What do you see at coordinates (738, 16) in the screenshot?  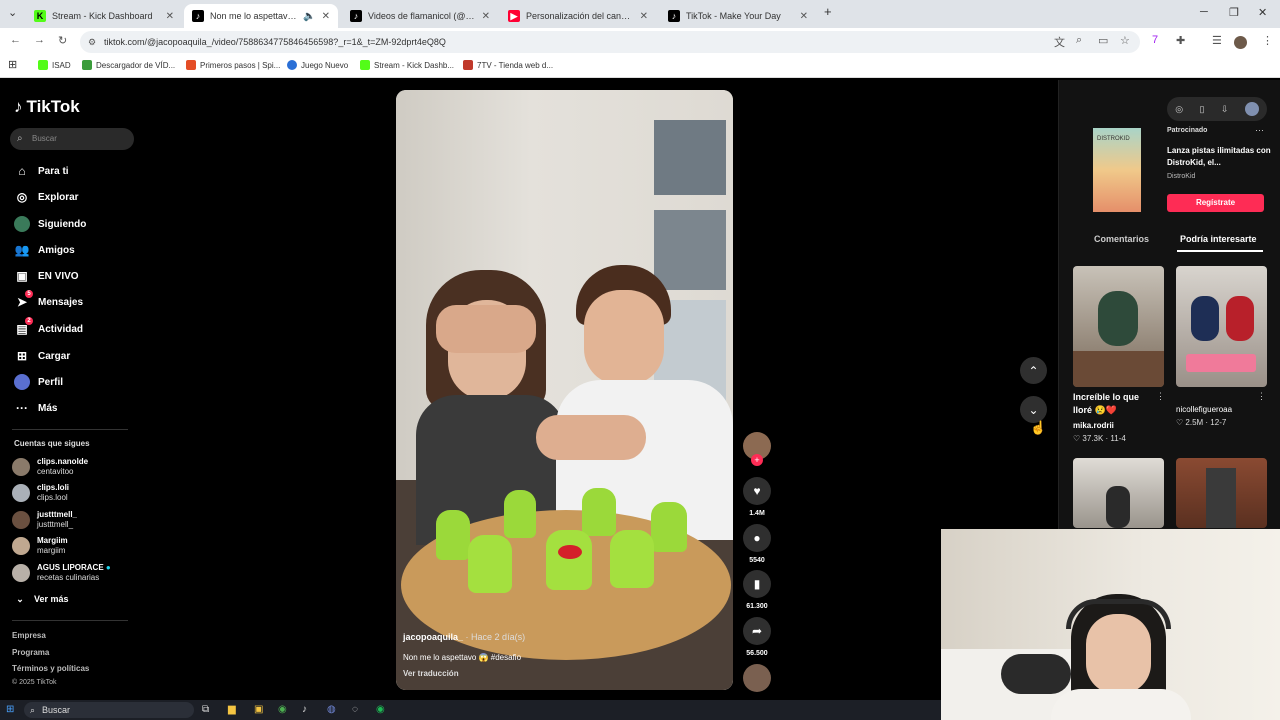 I see `browser-tab-5: ♪ TikTok - Make Your Day ✕` at bounding box center [738, 16].